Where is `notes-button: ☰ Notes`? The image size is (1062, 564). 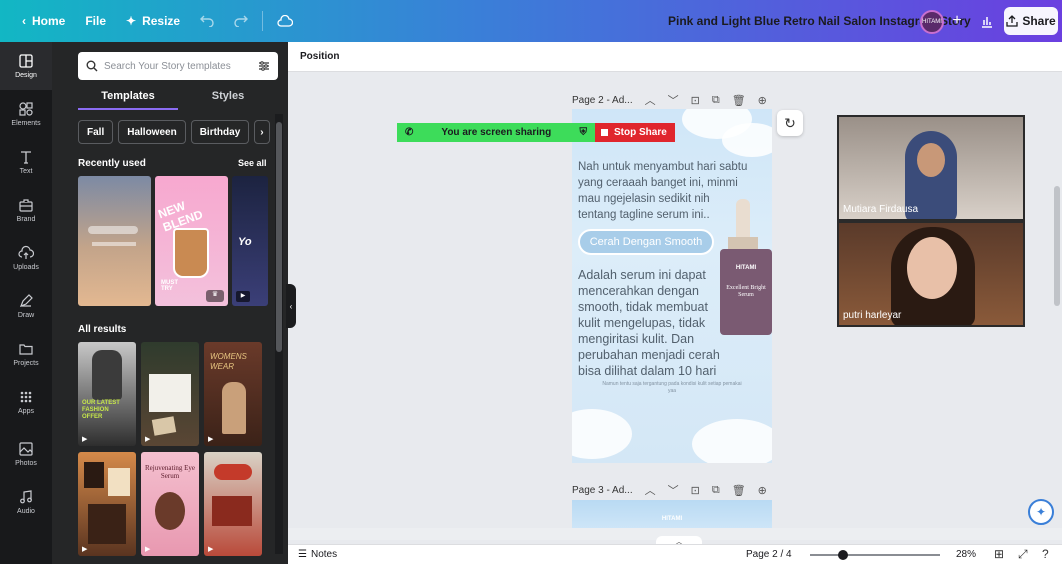
notes-button: ☰ Notes is located at coordinates (317, 554).